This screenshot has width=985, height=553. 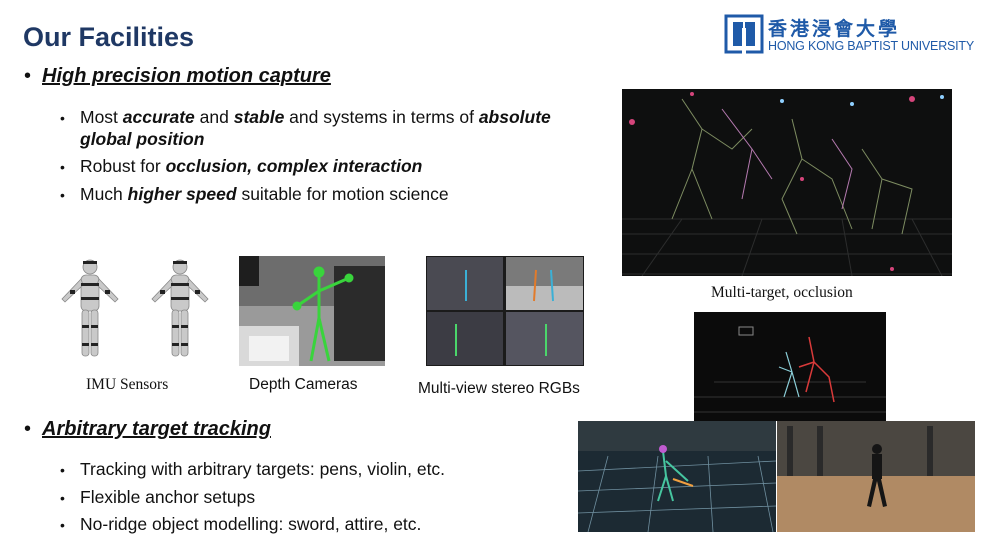 I want to click on imu-sensors-figure, so click(x=135, y=308).